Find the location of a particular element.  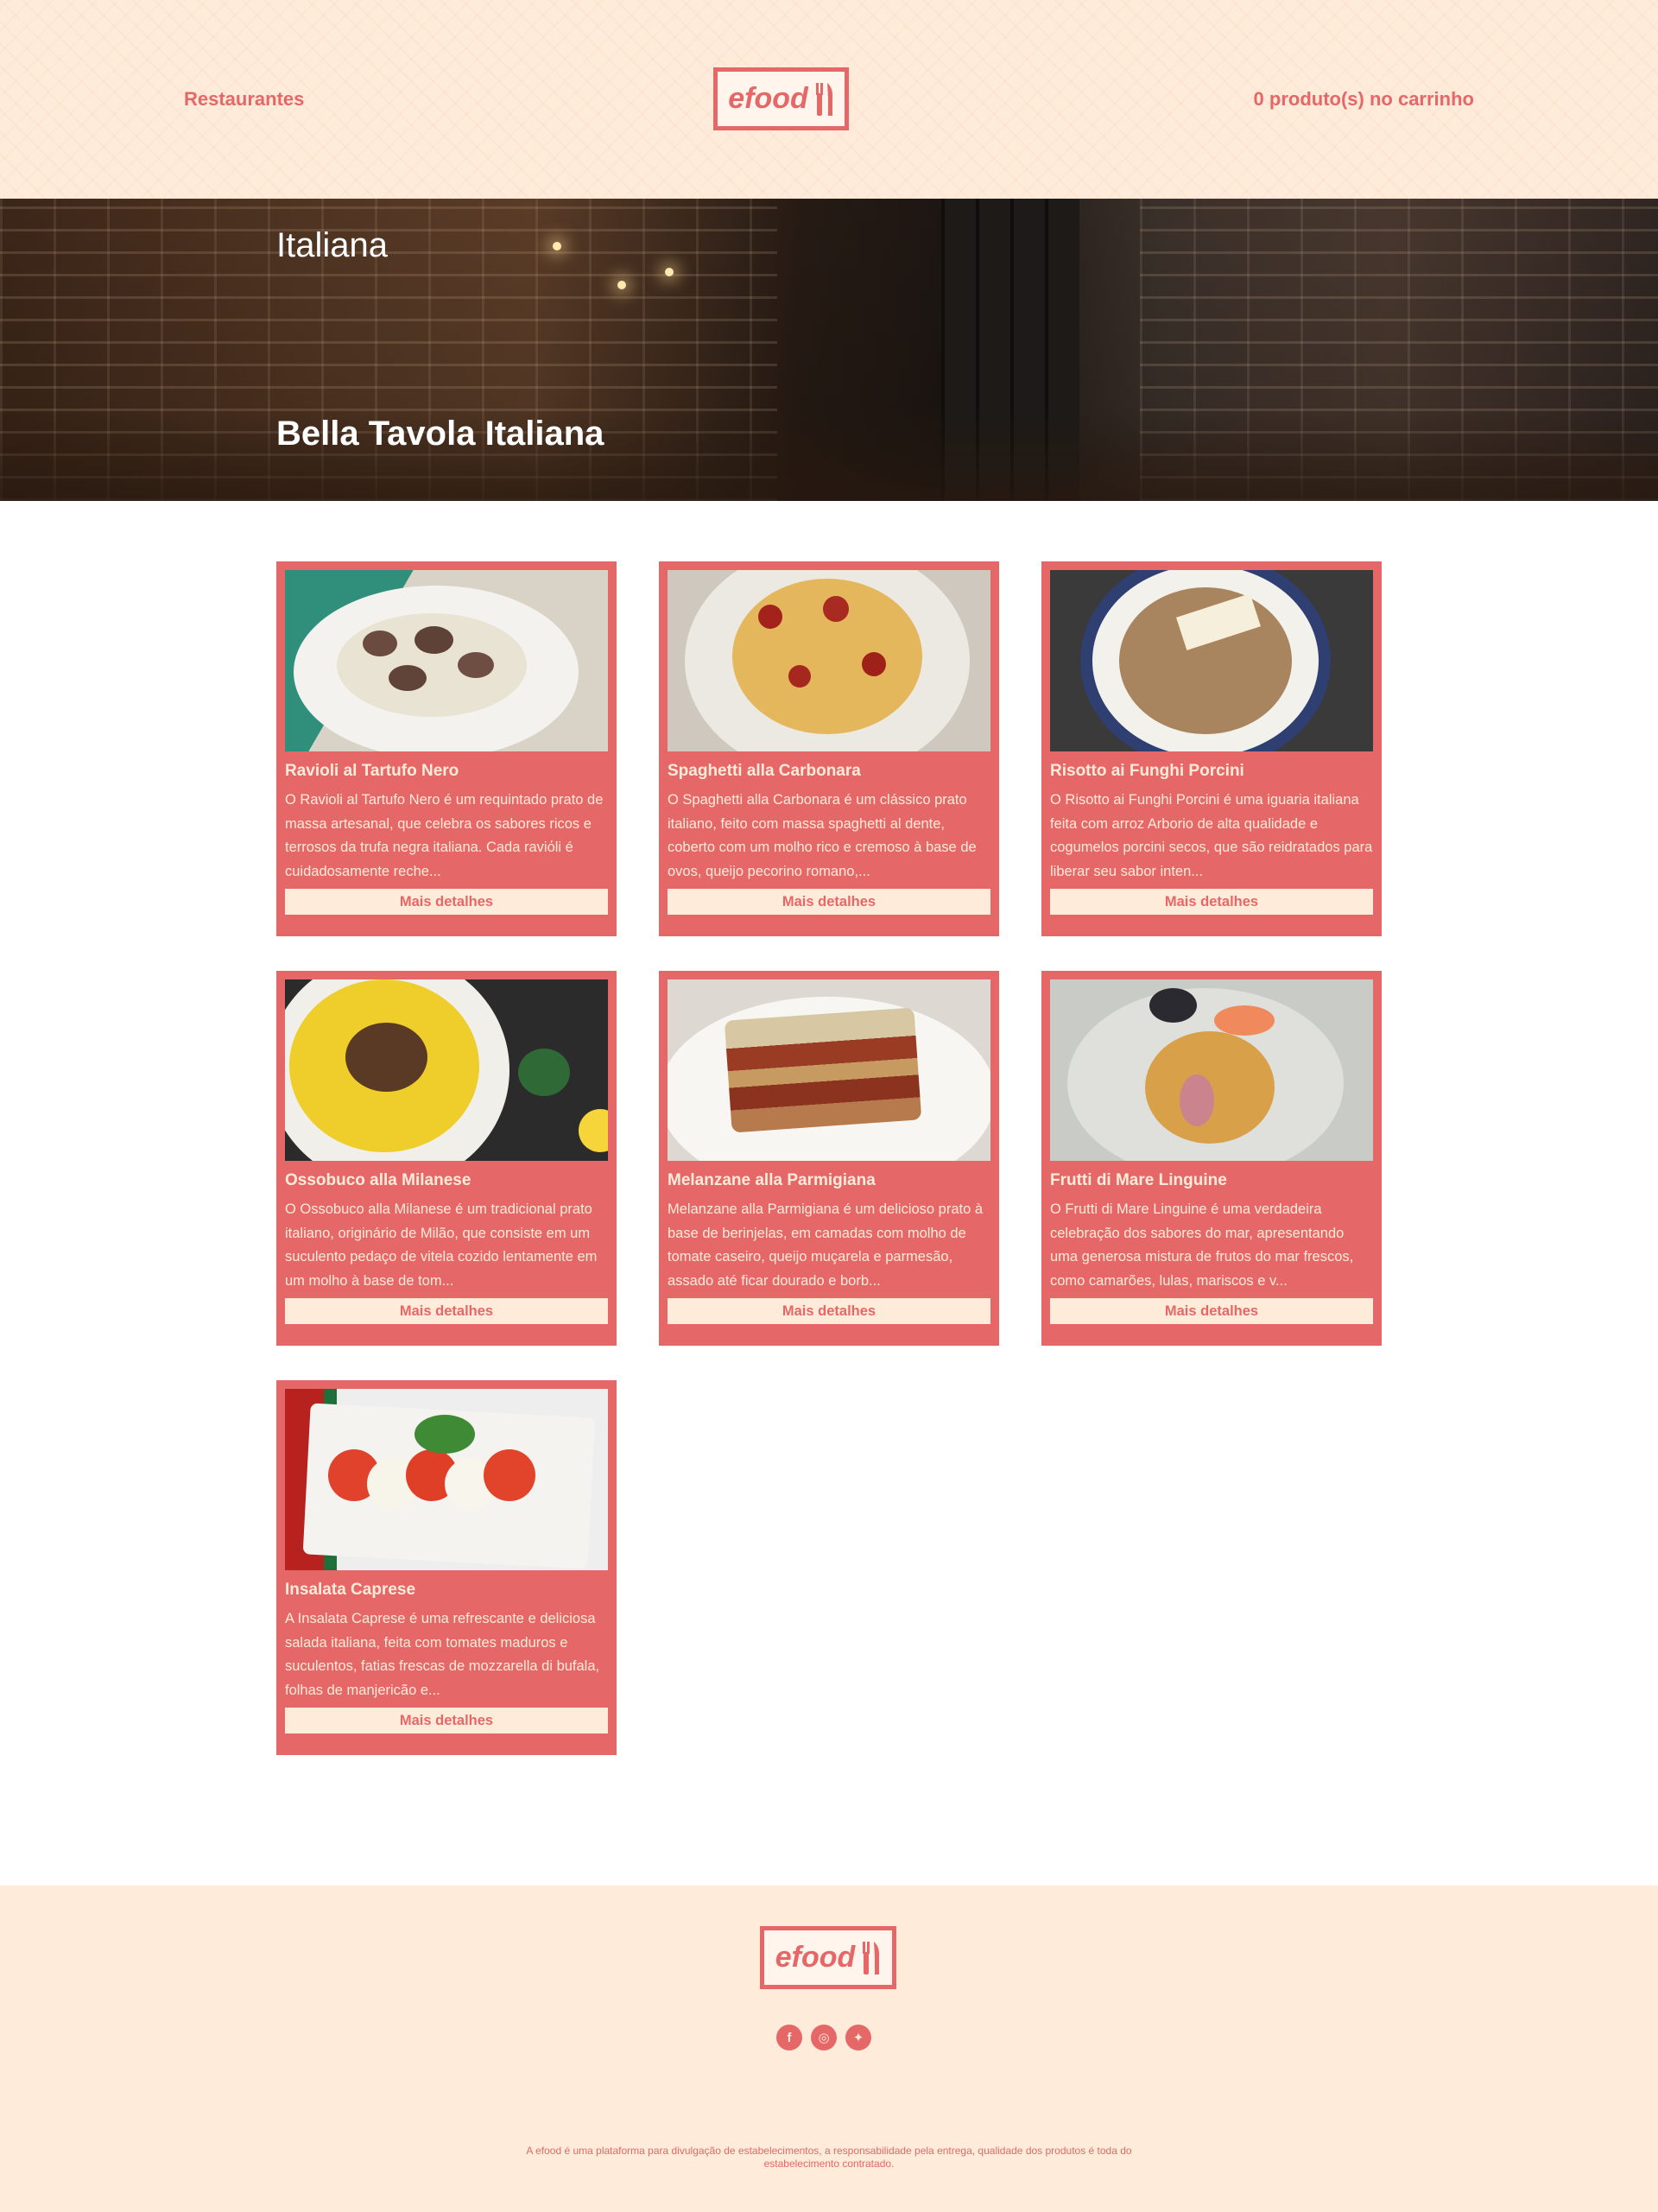

social-links: f ◎ ✦ is located at coordinates (823, 2037).